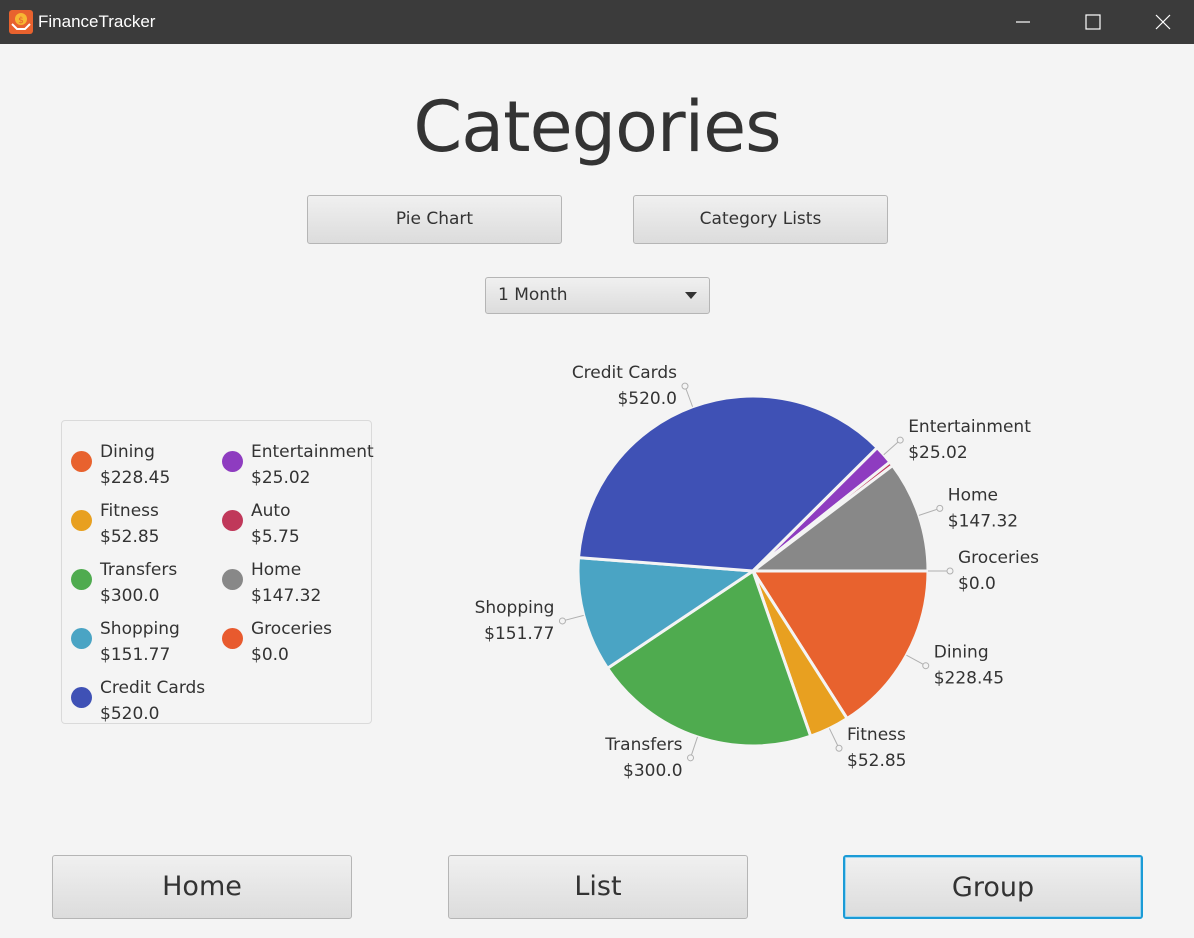 The height and width of the screenshot is (938, 1194). What do you see at coordinates (876, 748) in the screenshot?
I see `pie-label: Fitness $52.85` at bounding box center [876, 748].